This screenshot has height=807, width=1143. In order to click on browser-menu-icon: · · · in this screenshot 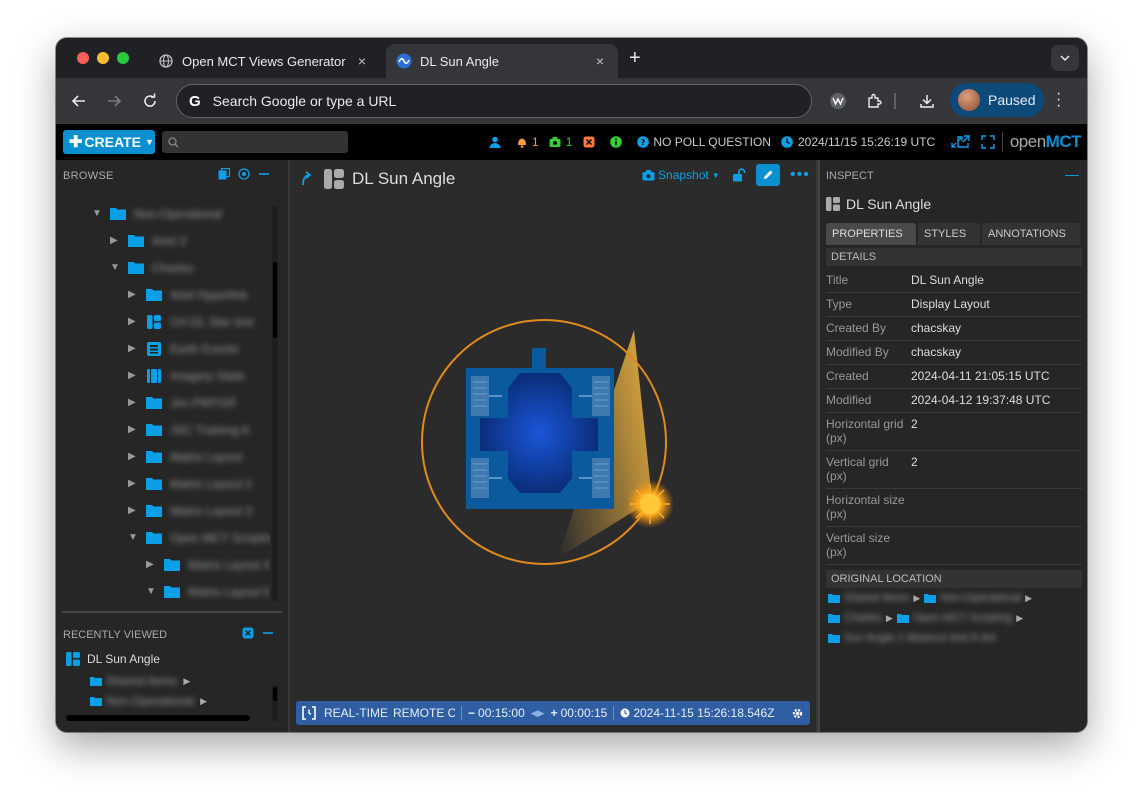, I will do `click(1058, 100)`.